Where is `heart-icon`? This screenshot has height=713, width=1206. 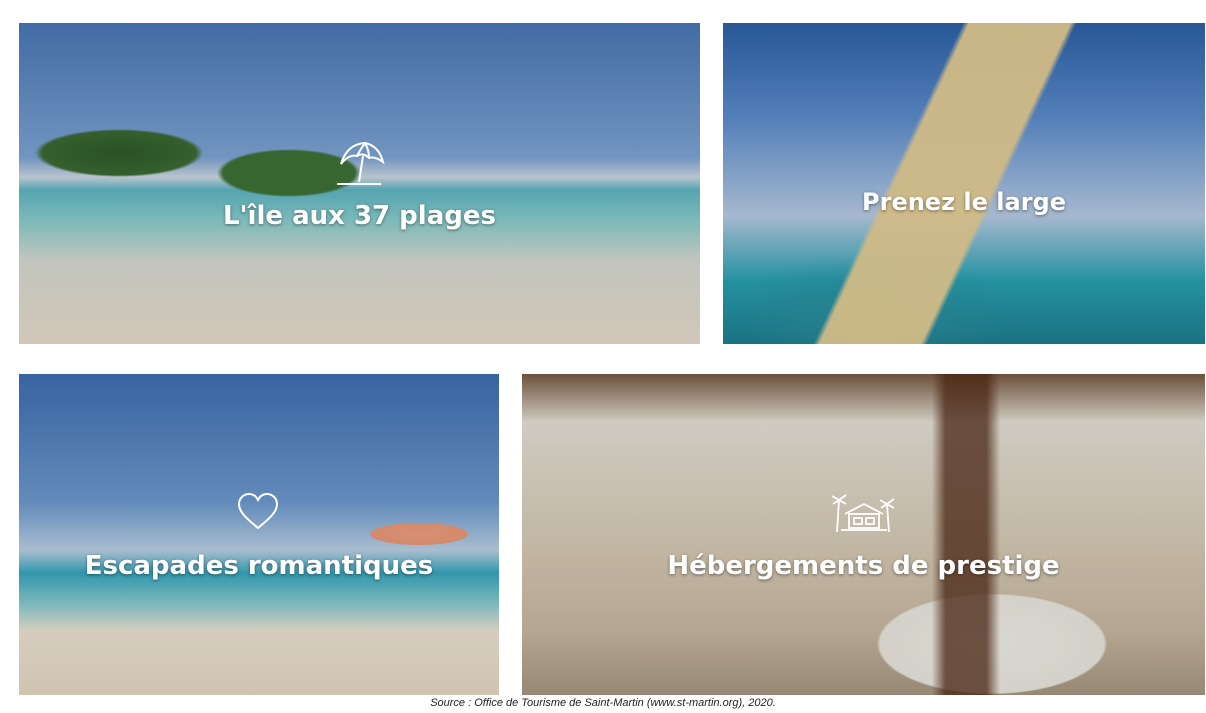
heart-icon is located at coordinates (258, 512).